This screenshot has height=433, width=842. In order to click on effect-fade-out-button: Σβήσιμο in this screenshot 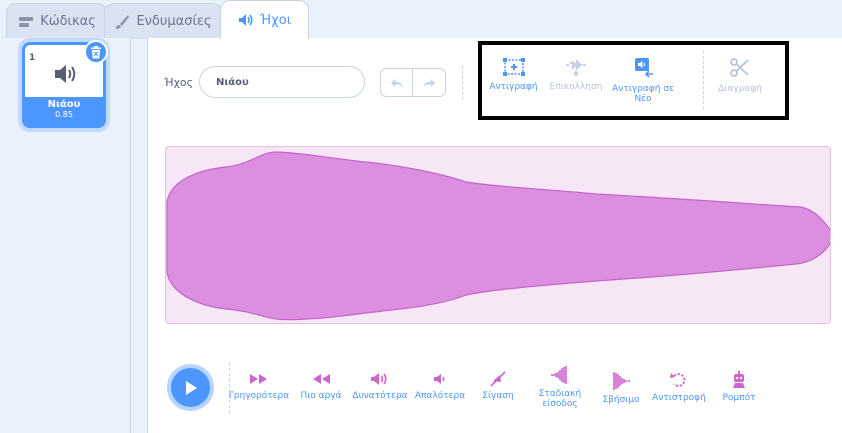, I will do `click(621, 388)`.